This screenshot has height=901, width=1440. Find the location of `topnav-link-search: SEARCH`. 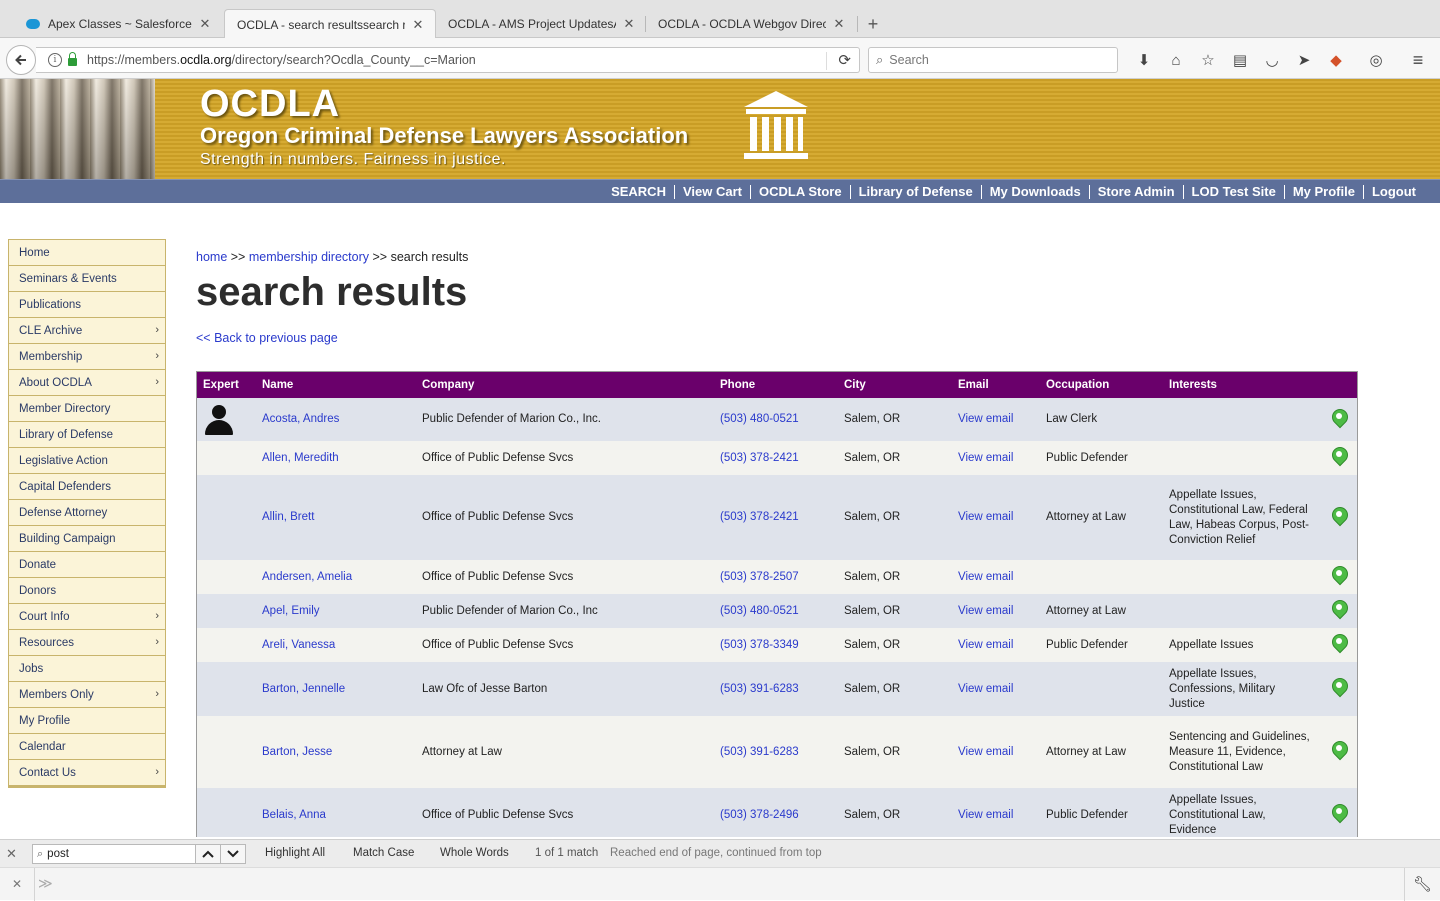

topnav-link-search: SEARCH is located at coordinates (638, 192).